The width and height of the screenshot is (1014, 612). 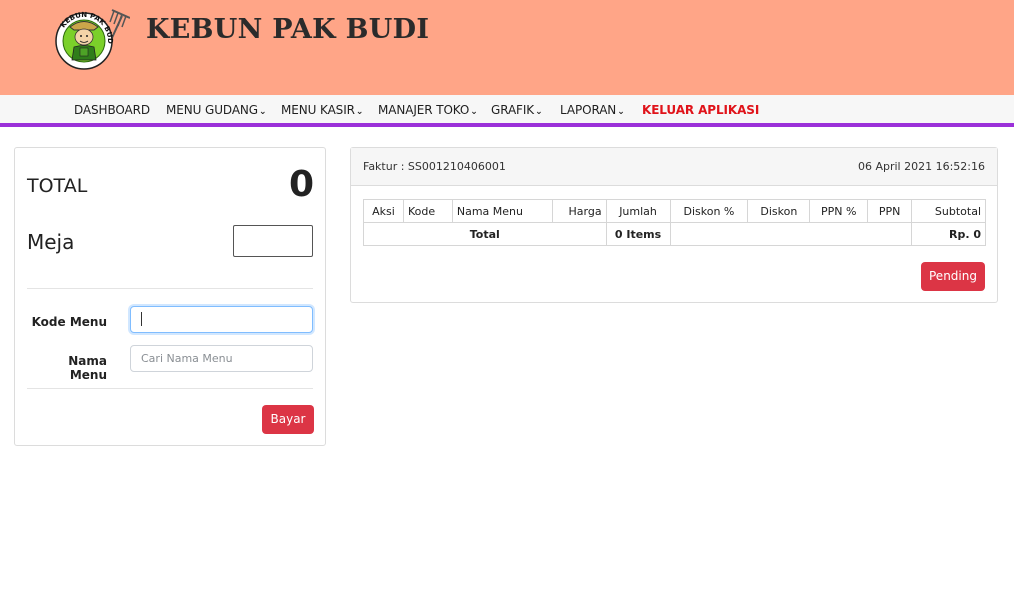 I want to click on nav-dashboard-label: DASHBOARD, so click(x=112, y=110).